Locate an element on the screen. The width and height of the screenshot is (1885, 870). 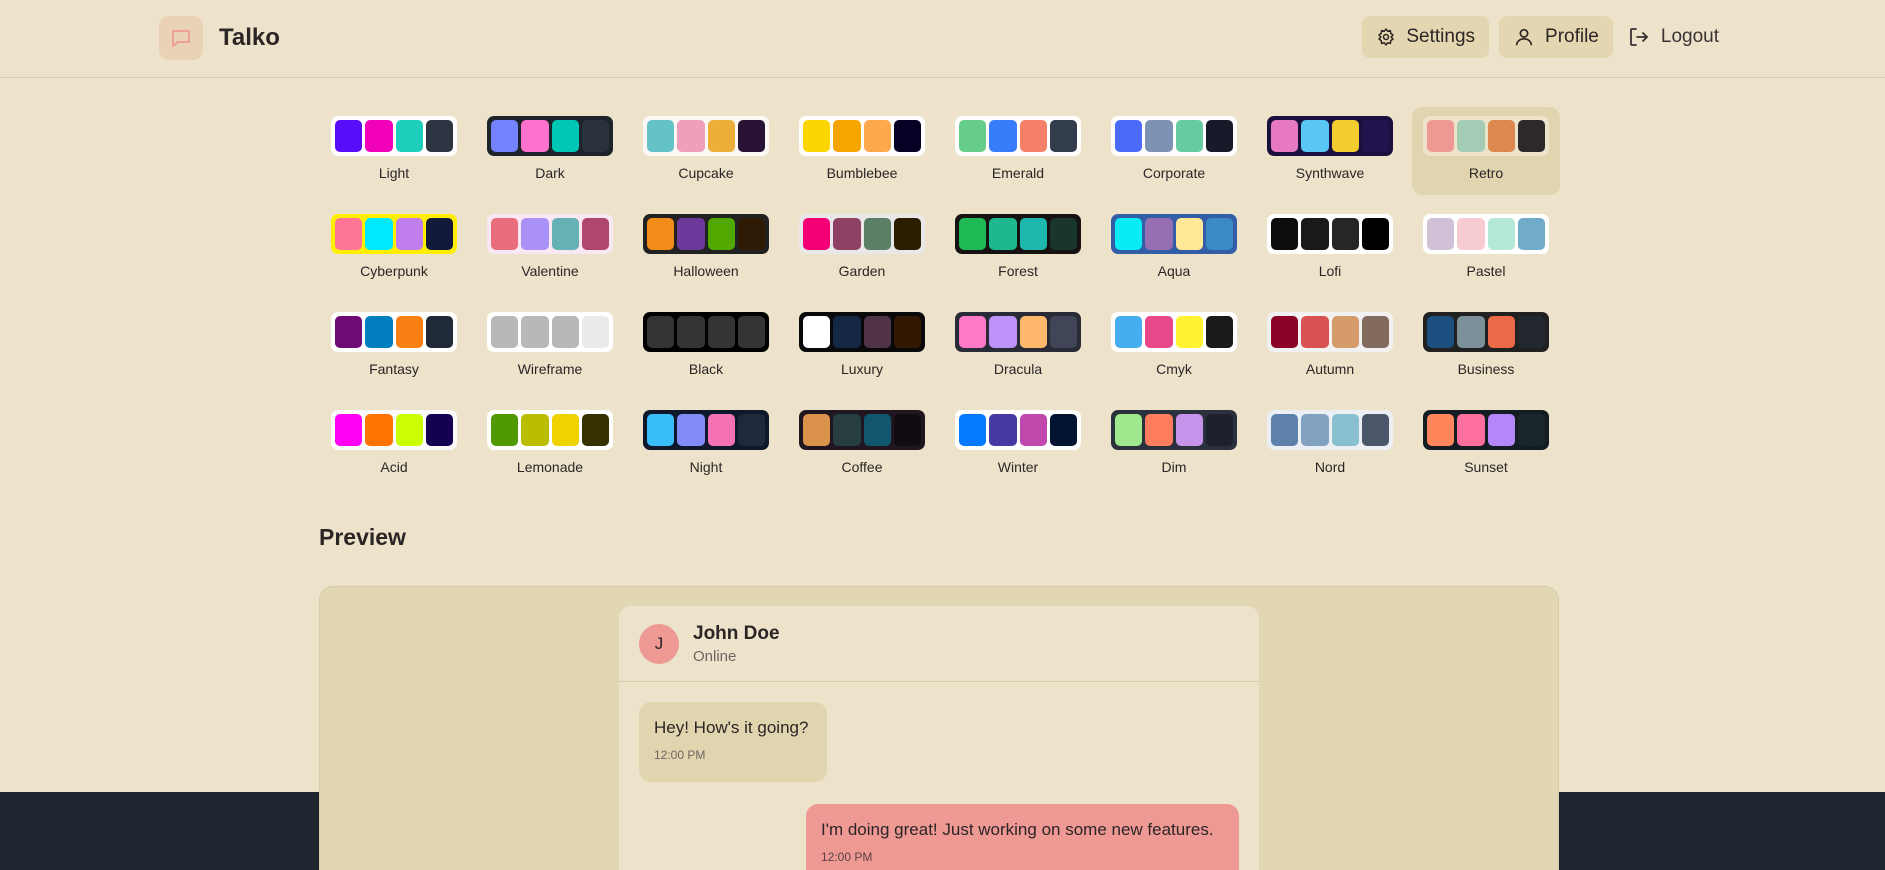
theme-option-pastel: Pastel is located at coordinates (1486, 249).